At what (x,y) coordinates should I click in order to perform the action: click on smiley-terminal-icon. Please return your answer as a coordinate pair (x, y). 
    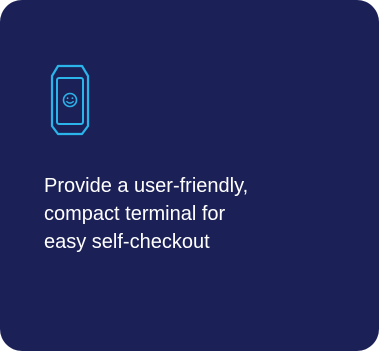
    Looking at the image, I should click on (70, 100).